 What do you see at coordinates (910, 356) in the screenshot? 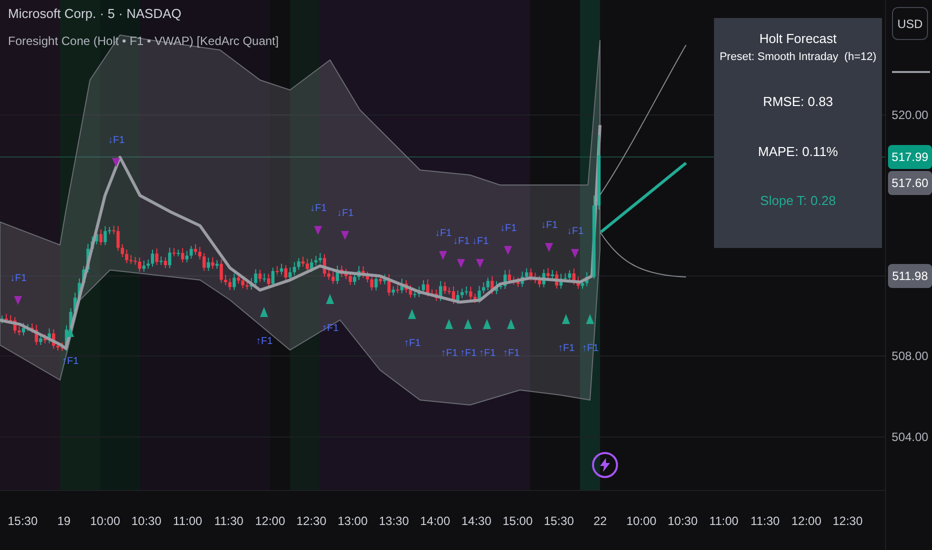
I see `price-label: 508.00` at bounding box center [910, 356].